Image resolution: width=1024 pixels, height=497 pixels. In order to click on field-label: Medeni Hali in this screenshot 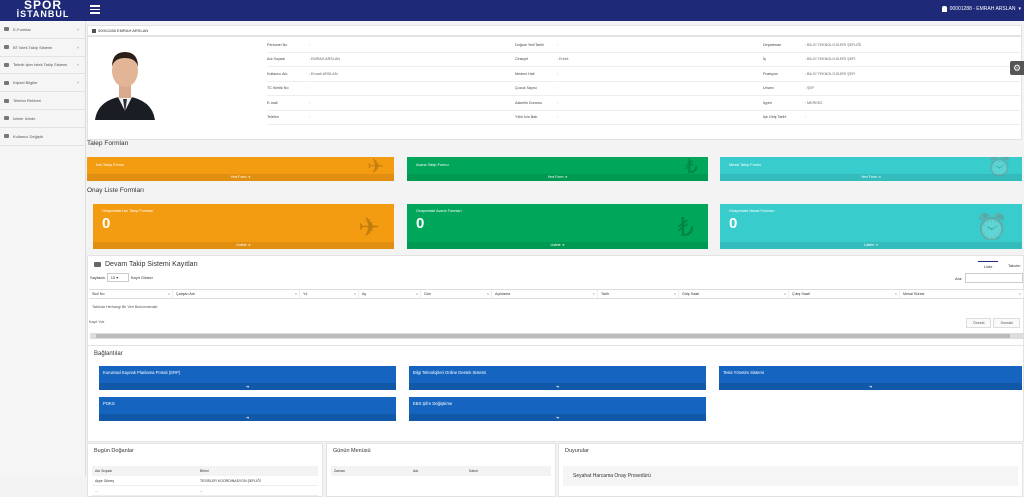, I will do `click(525, 73)`.